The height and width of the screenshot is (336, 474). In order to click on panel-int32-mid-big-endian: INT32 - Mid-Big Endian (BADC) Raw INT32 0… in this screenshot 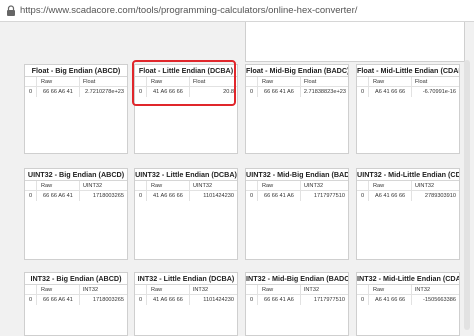, I will do `click(297, 304)`.